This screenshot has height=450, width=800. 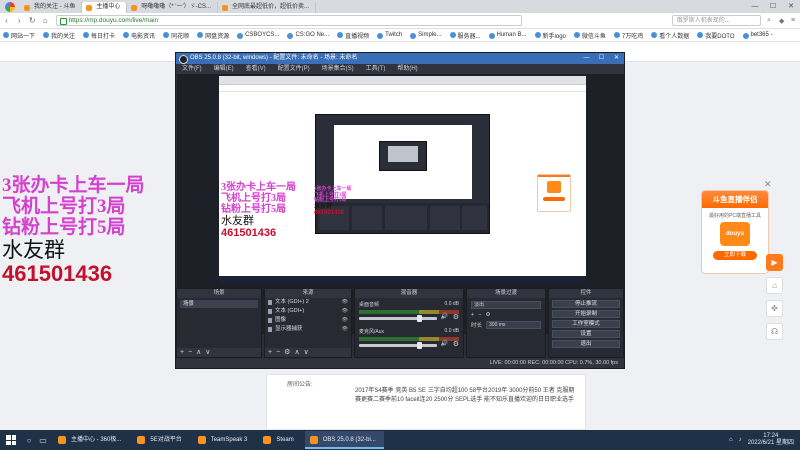 I want to click on source-item: 文本 (GDI+) 2, so click(x=308, y=302).